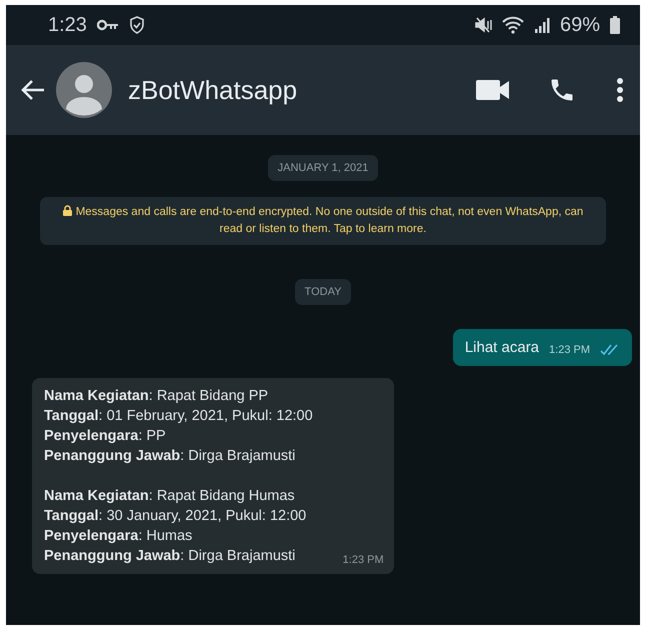  I want to click on contact-name: zBotWhatsapp, so click(297, 90).